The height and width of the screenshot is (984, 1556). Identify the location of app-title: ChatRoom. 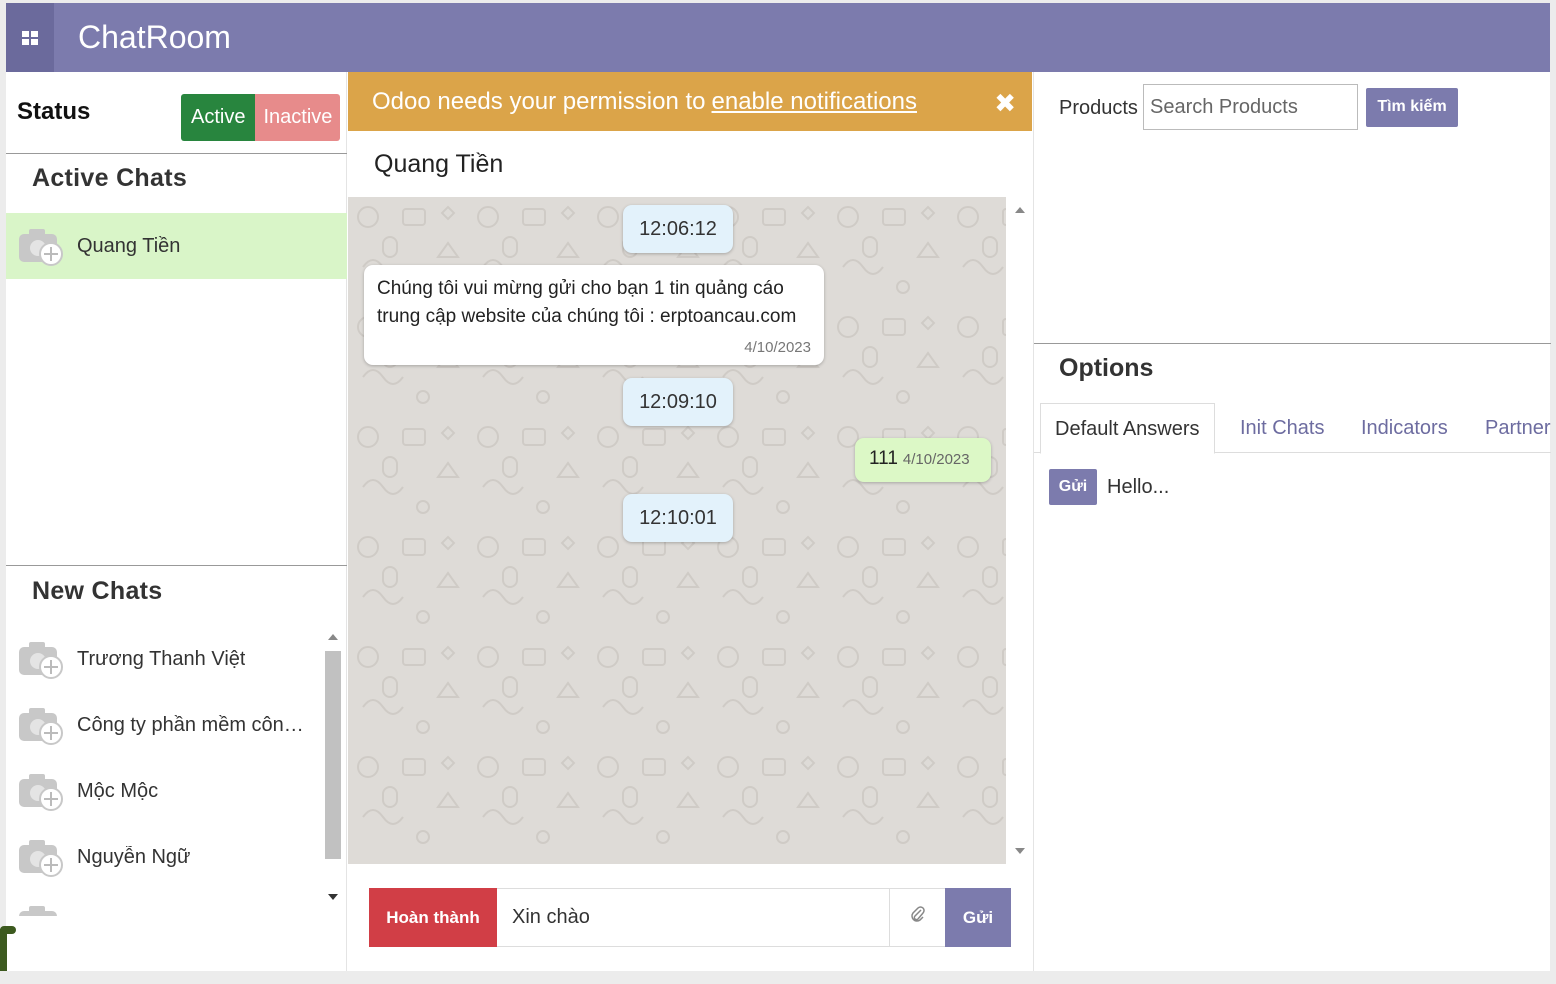
(154, 37).